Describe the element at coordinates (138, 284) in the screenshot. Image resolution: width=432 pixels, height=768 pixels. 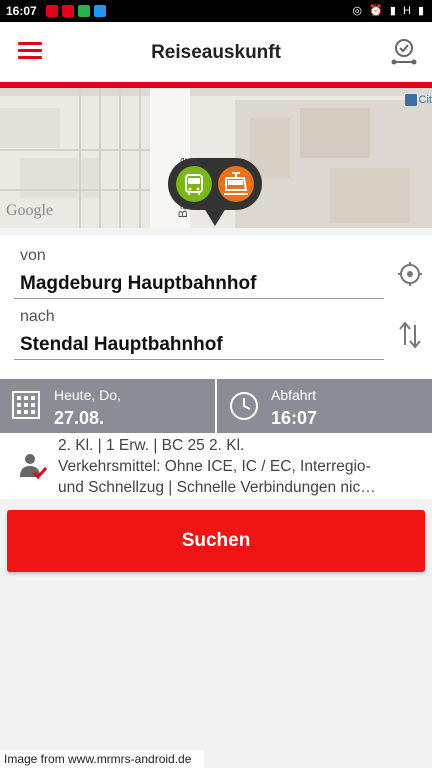
I see `from-field: Magdeburg Hauptbahnhof` at that location.